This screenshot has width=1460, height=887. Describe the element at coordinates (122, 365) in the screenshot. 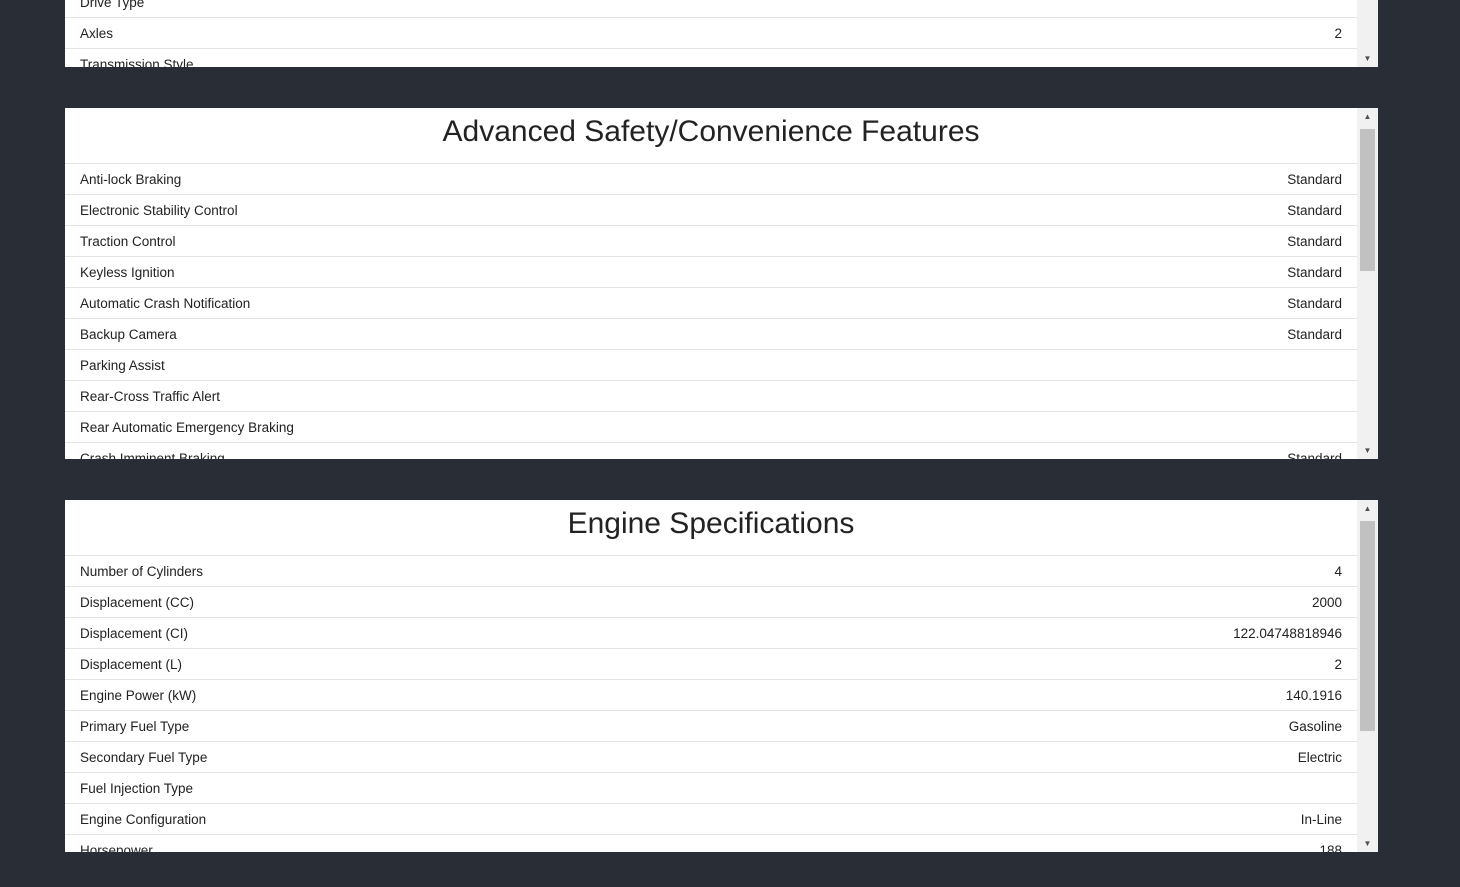

I see `feature-label: Parking Assist` at that location.